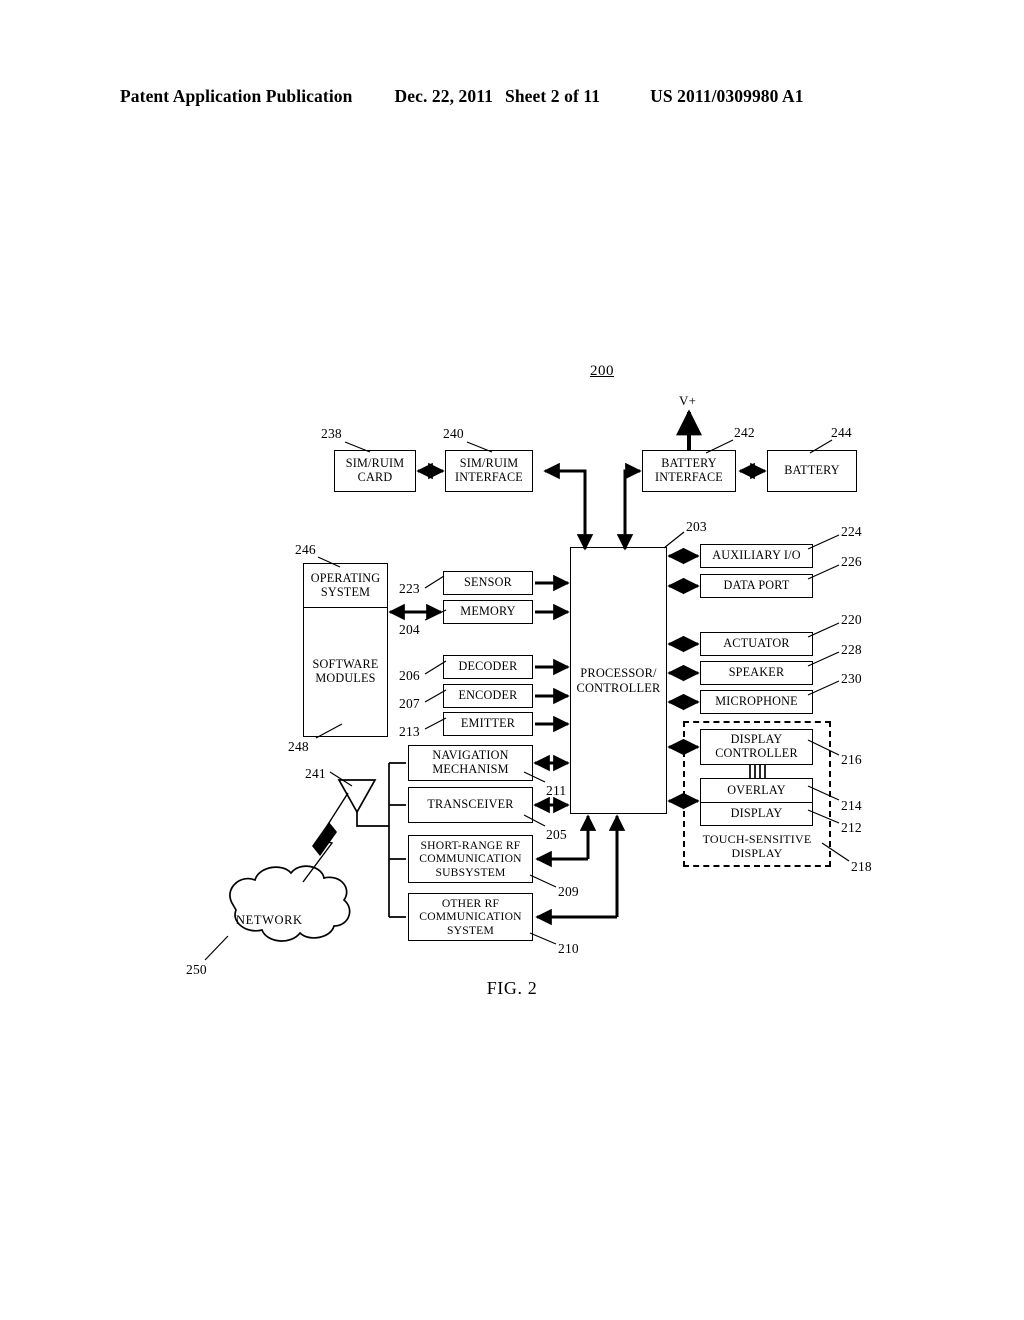 The width and height of the screenshot is (1024, 1320). Describe the element at coordinates (409, 703) in the screenshot. I see `ref-207: 207` at that location.